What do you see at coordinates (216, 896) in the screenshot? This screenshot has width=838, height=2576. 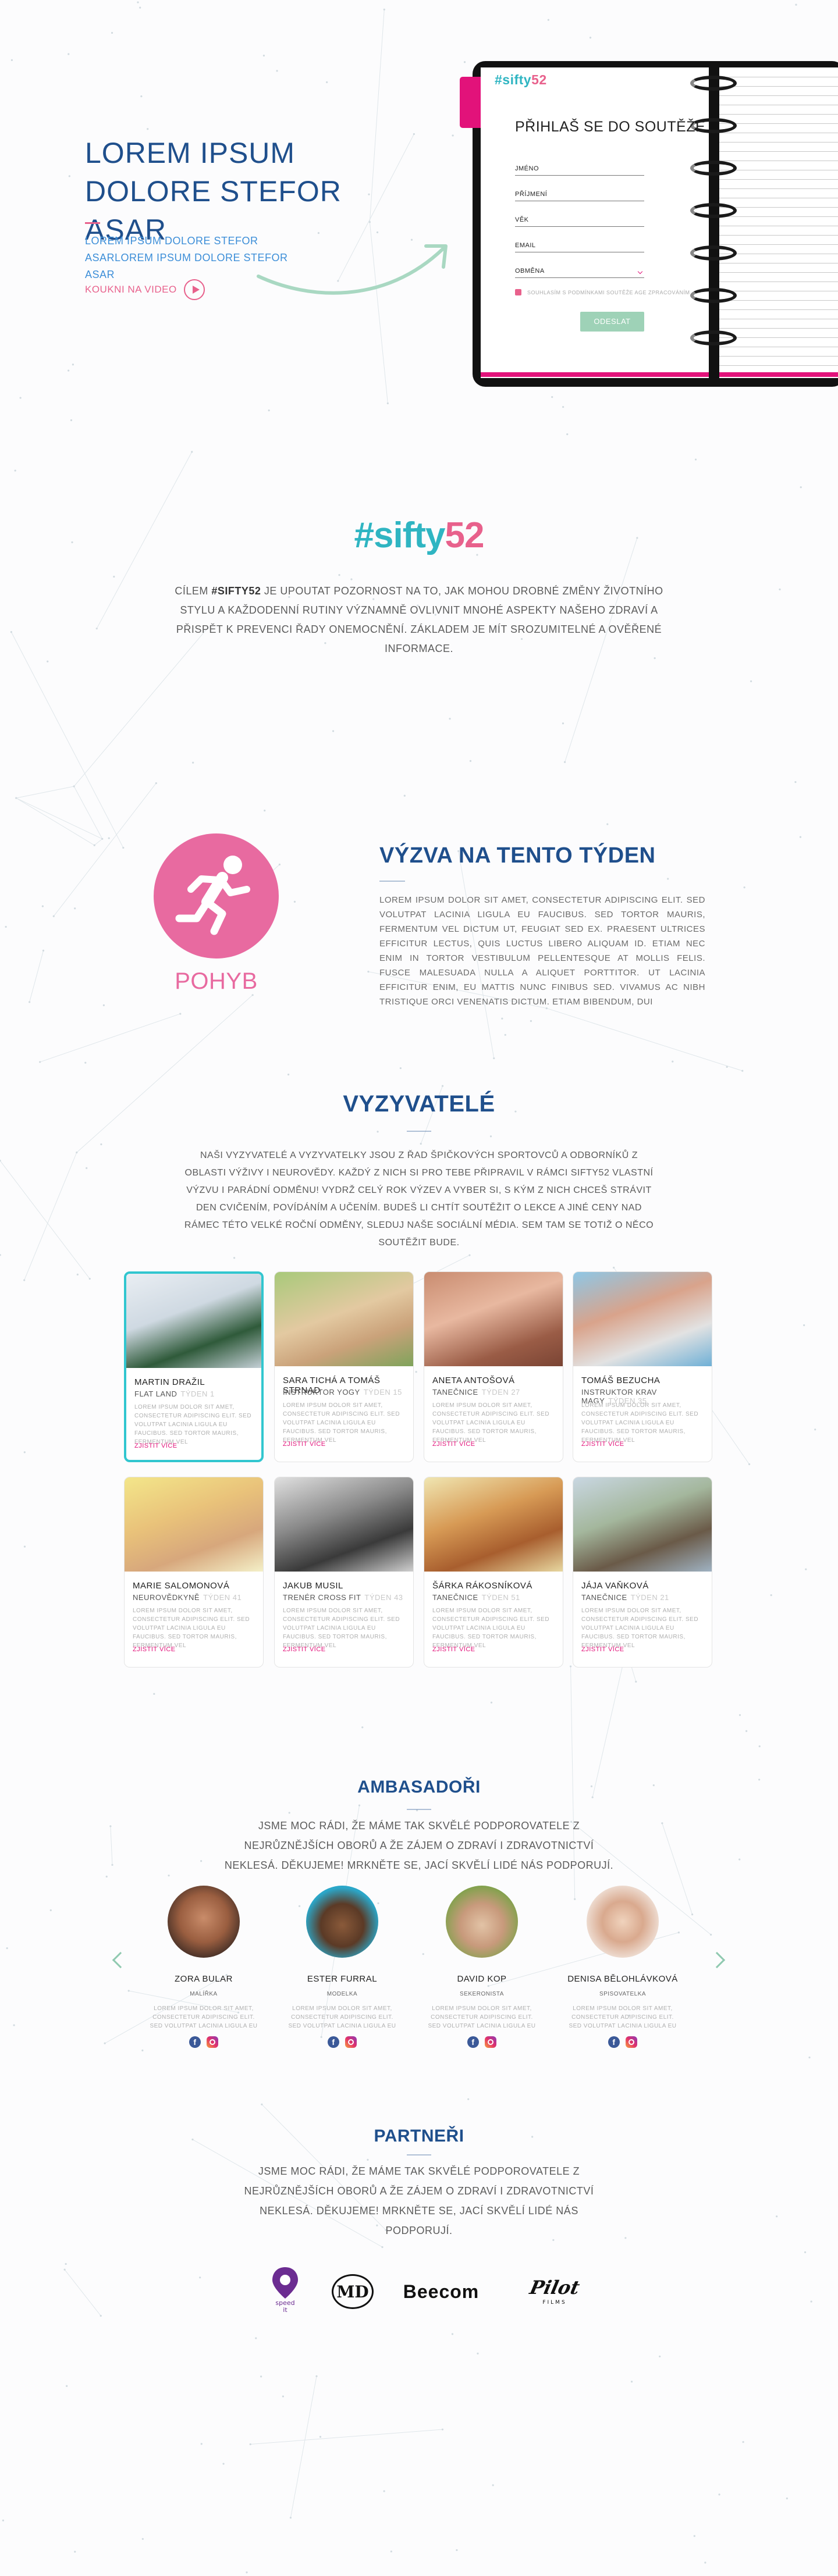 I see `running-person-icon` at bounding box center [216, 896].